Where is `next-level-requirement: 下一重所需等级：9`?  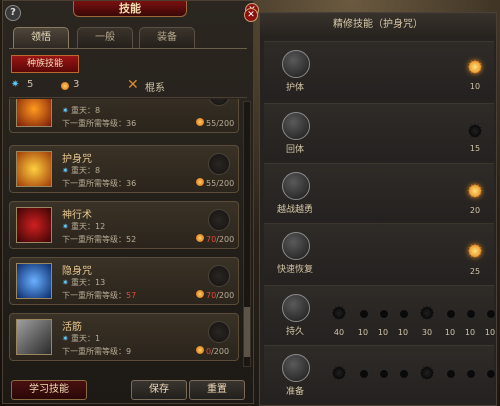
next-level-requirement: 下一重所需等级：9 is located at coordinates (97, 351).